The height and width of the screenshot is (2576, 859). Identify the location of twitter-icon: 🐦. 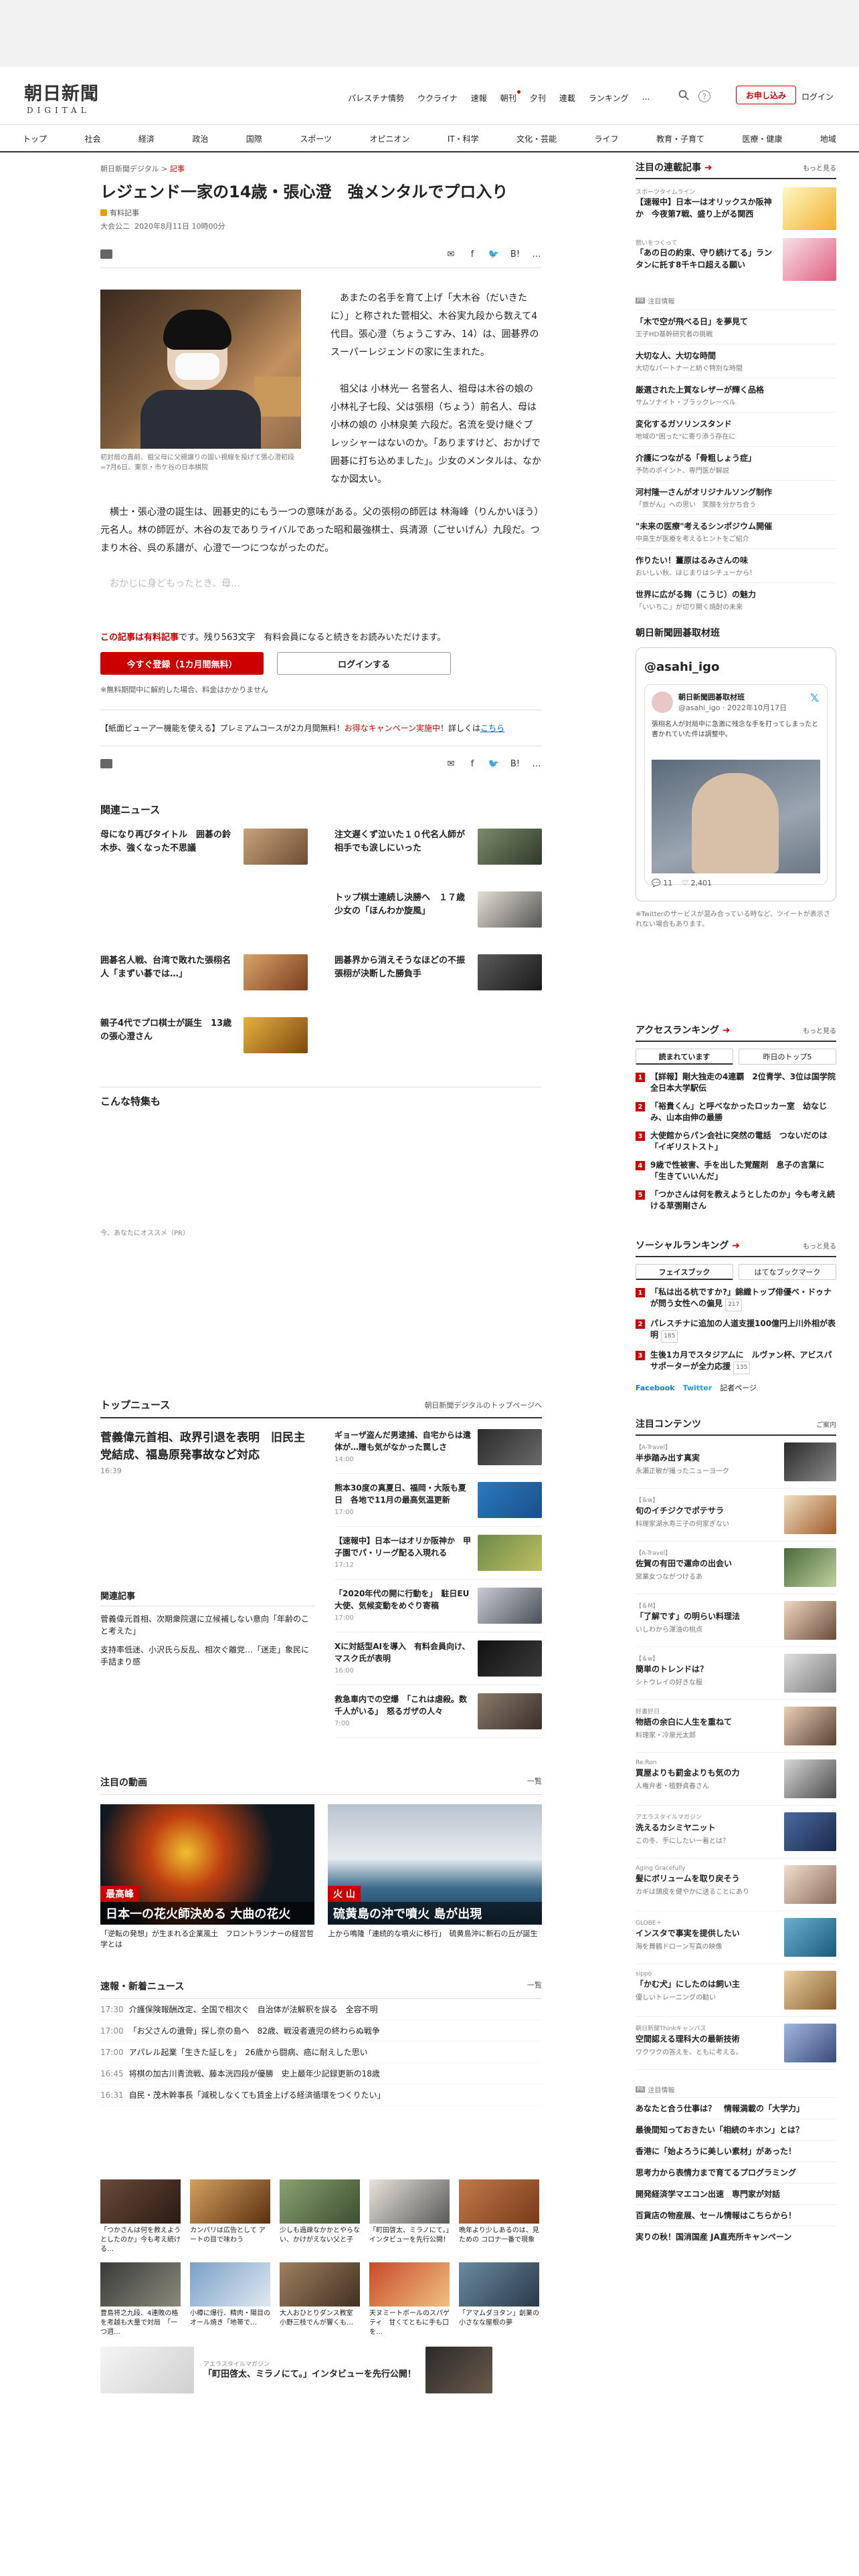
(493, 763).